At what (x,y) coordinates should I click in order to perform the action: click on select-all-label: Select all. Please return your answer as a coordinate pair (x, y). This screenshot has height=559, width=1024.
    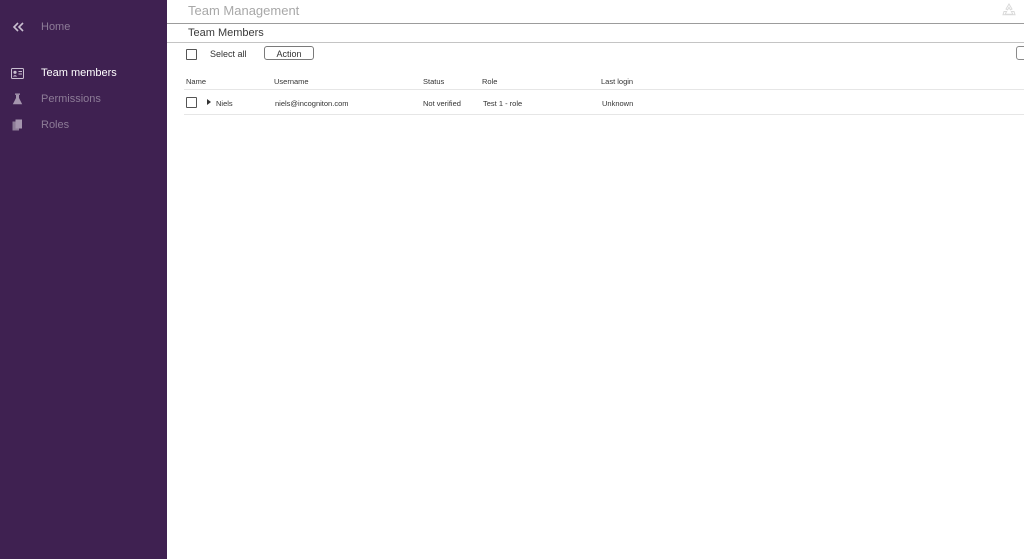
    Looking at the image, I should click on (228, 54).